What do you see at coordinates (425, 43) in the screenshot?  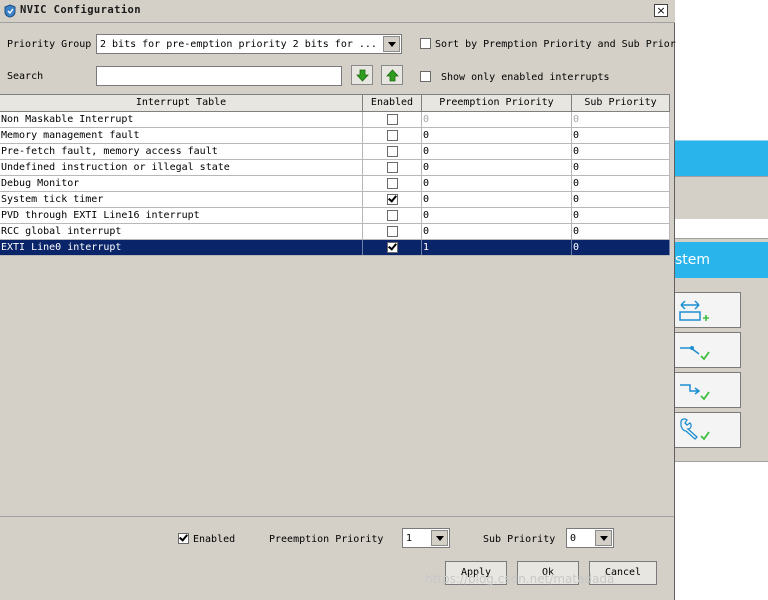 I see `sort-priority-checkbox` at bounding box center [425, 43].